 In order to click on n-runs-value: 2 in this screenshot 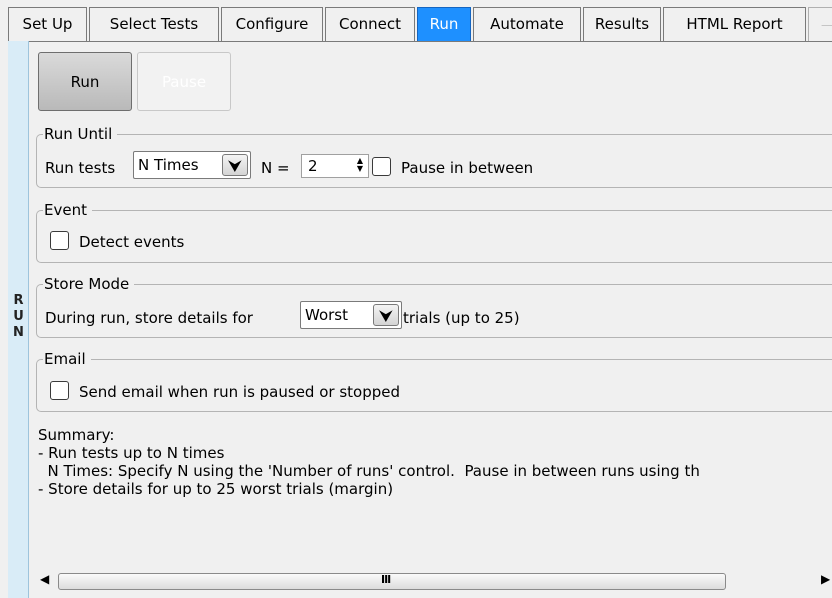, I will do `click(313, 166)`.